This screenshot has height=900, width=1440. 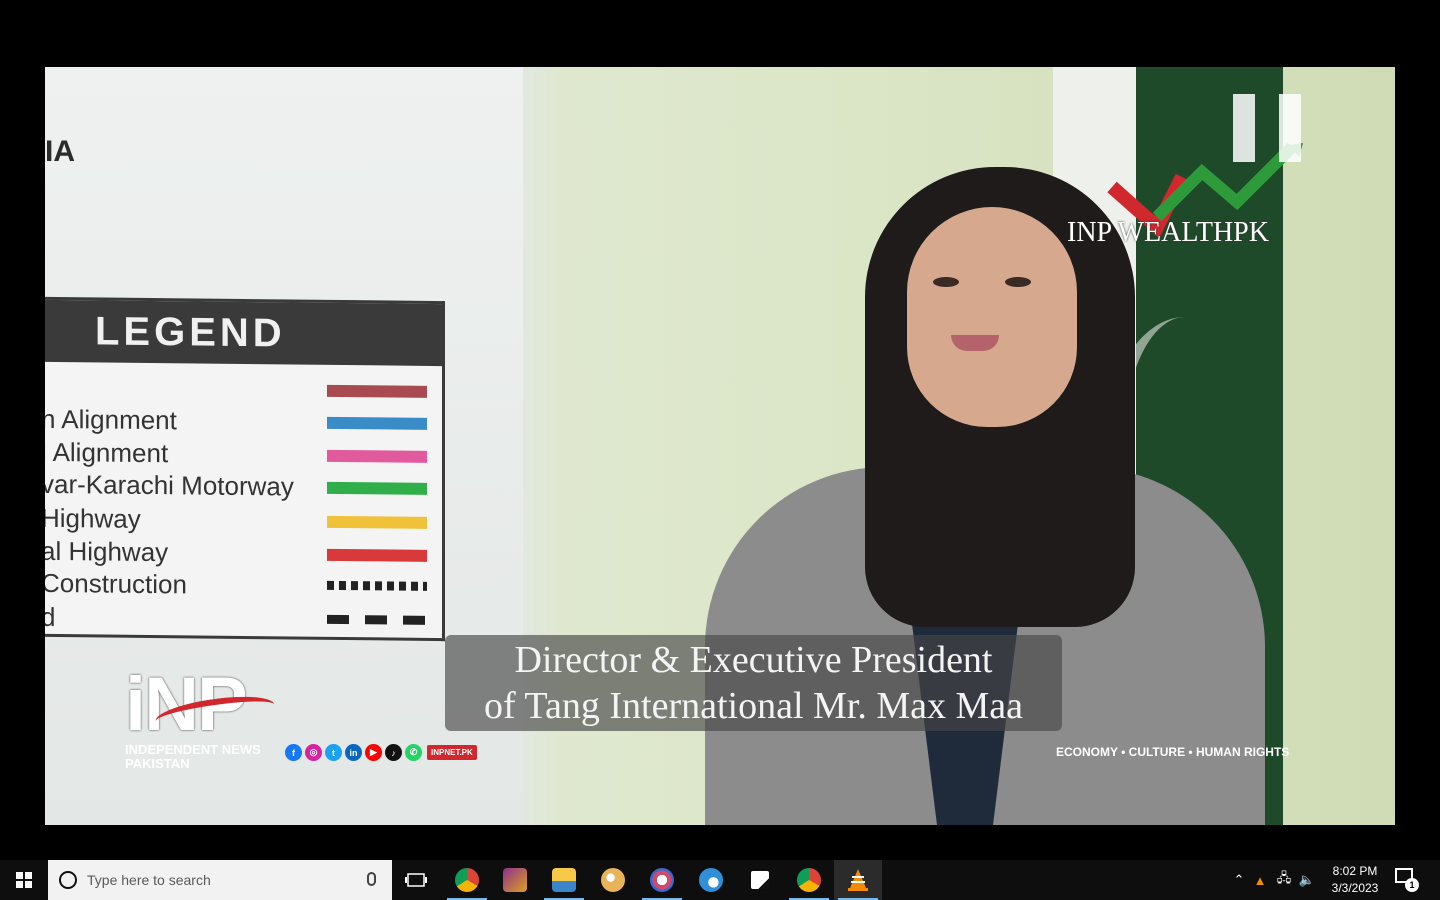 What do you see at coordinates (373, 752) in the screenshot?
I see `youtube-icon: ▶` at bounding box center [373, 752].